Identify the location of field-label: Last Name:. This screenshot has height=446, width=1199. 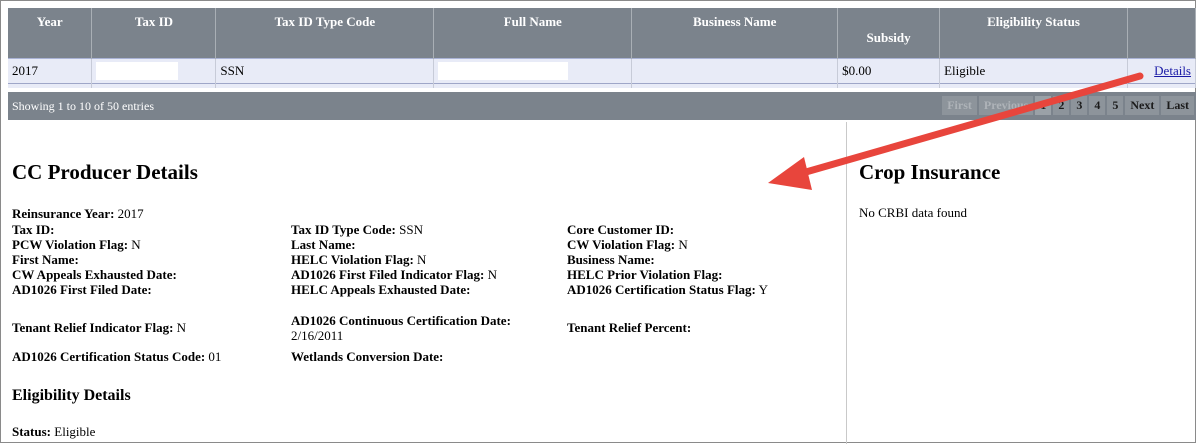
(323, 244).